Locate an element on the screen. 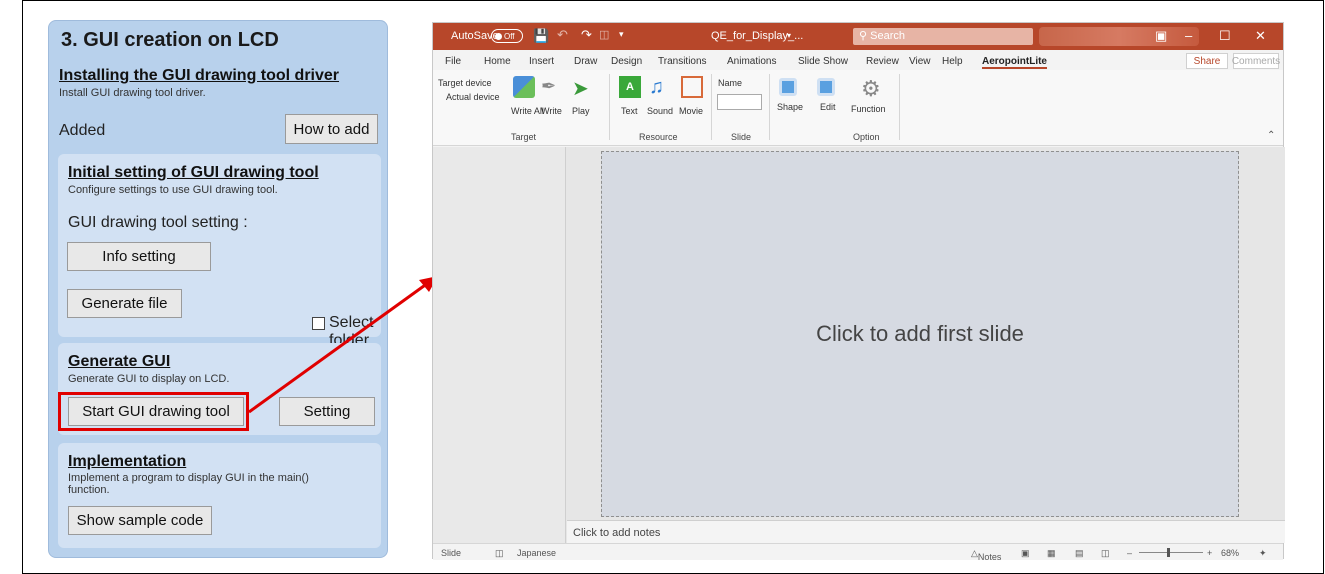  present-icon: ◫ is located at coordinates (604, 34).